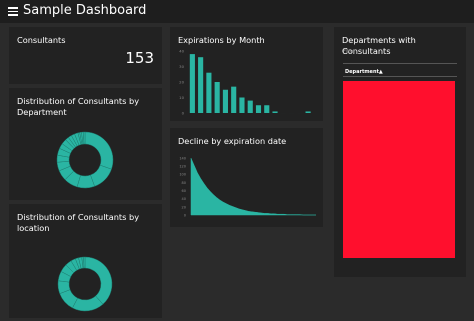  Describe the element at coordinates (85, 55) in the screenshot. I see `consultants-card: Consultants 153` at that location.